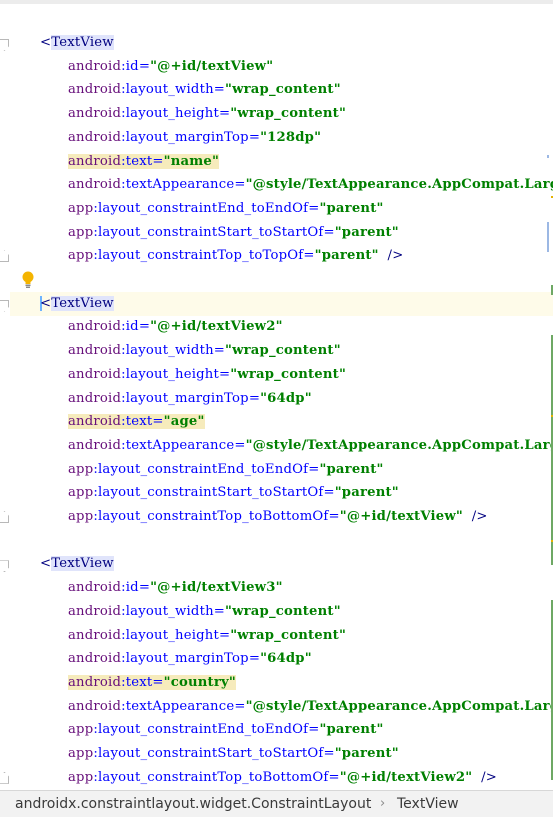 This screenshot has height=817, width=553. I want to click on code-line-attribute: android:layout_marginTop="128dp", so click(194, 138).